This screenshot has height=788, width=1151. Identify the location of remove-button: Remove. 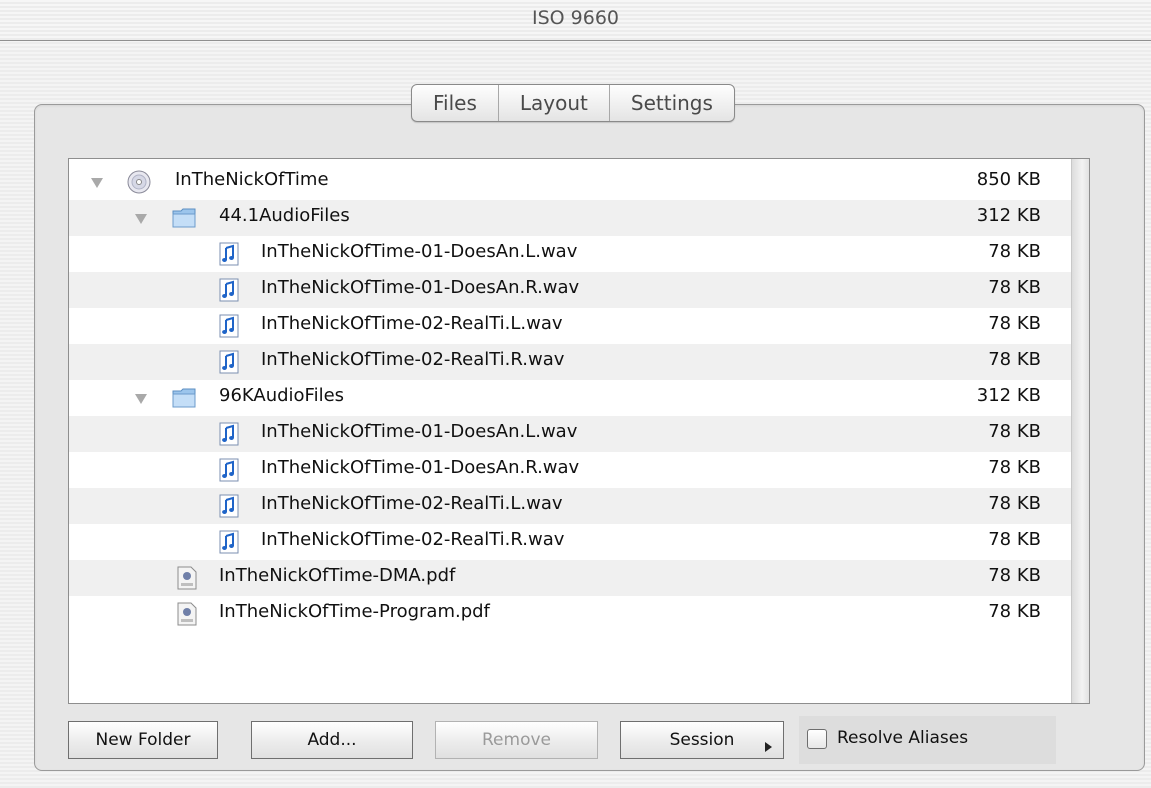
(516, 740).